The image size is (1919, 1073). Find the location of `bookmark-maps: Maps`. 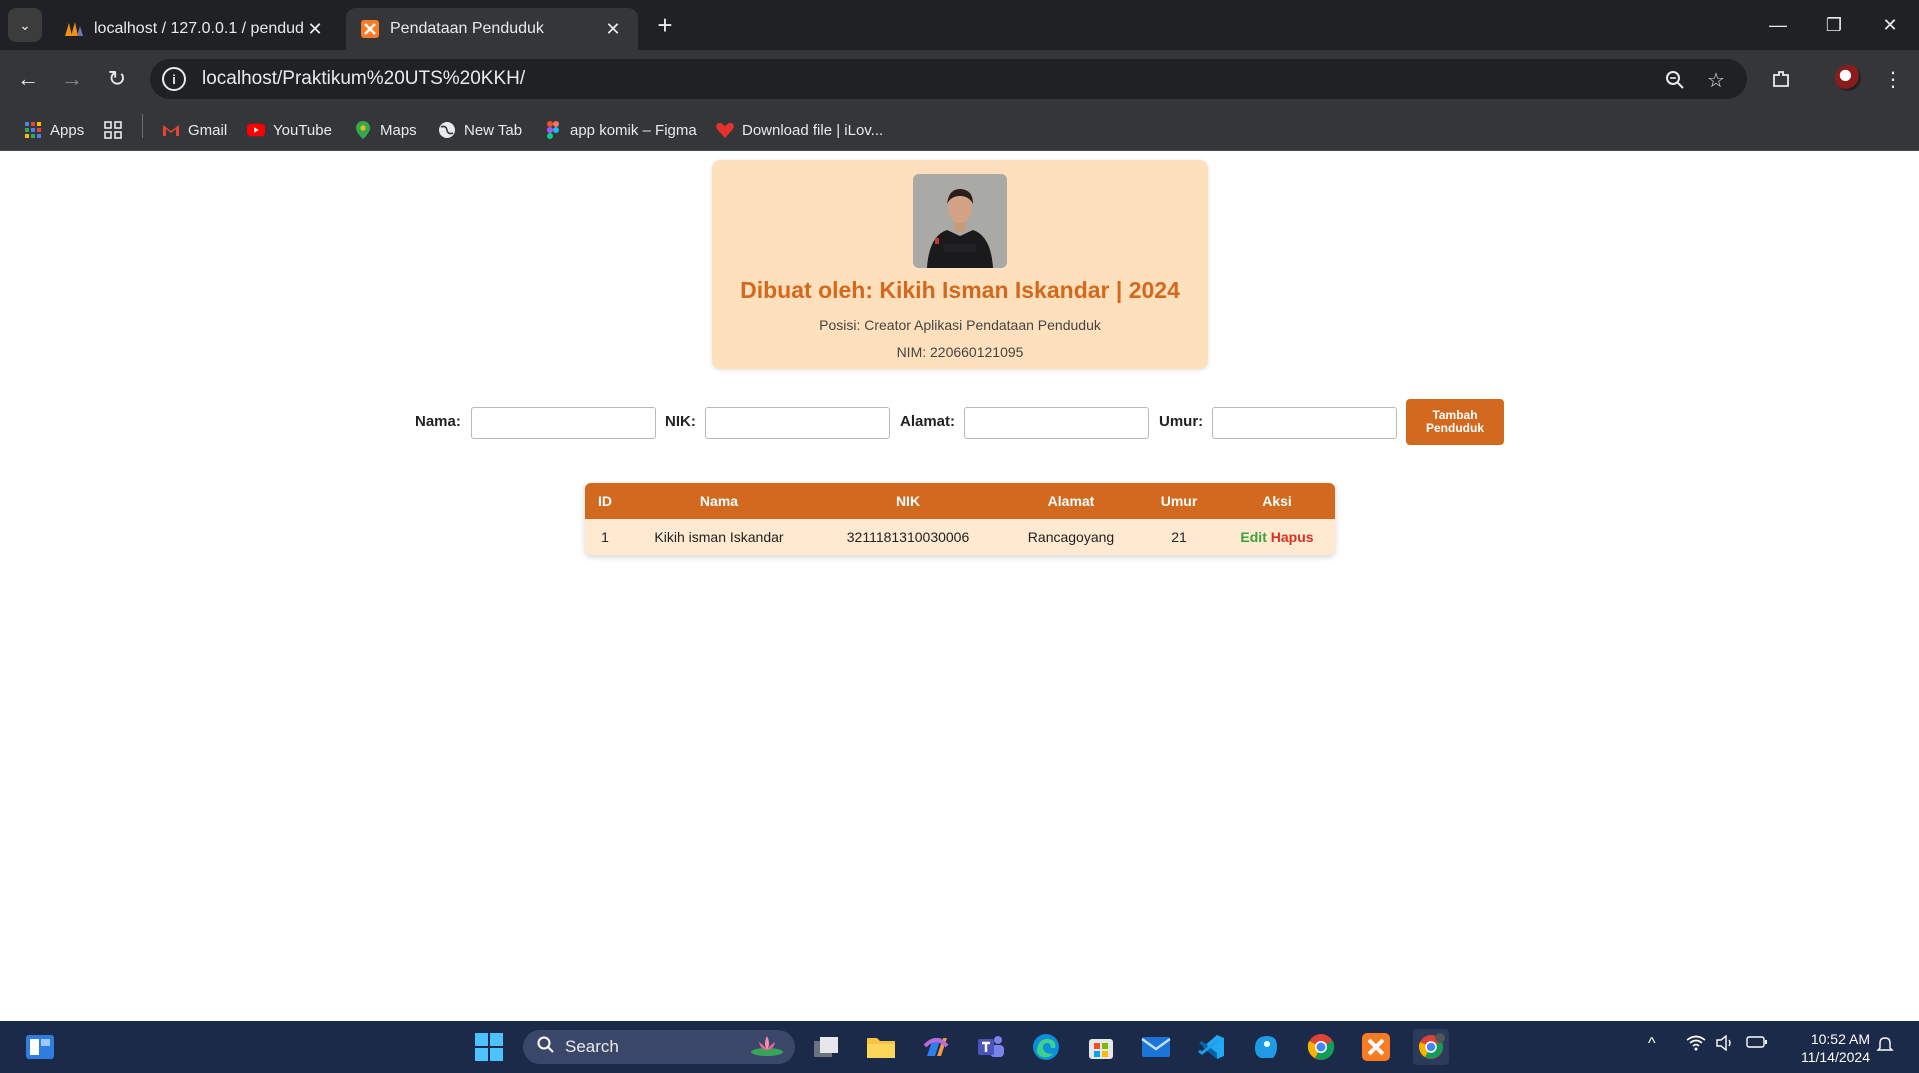

bookmark-maps: Maps is located at coordinates (385, 130).